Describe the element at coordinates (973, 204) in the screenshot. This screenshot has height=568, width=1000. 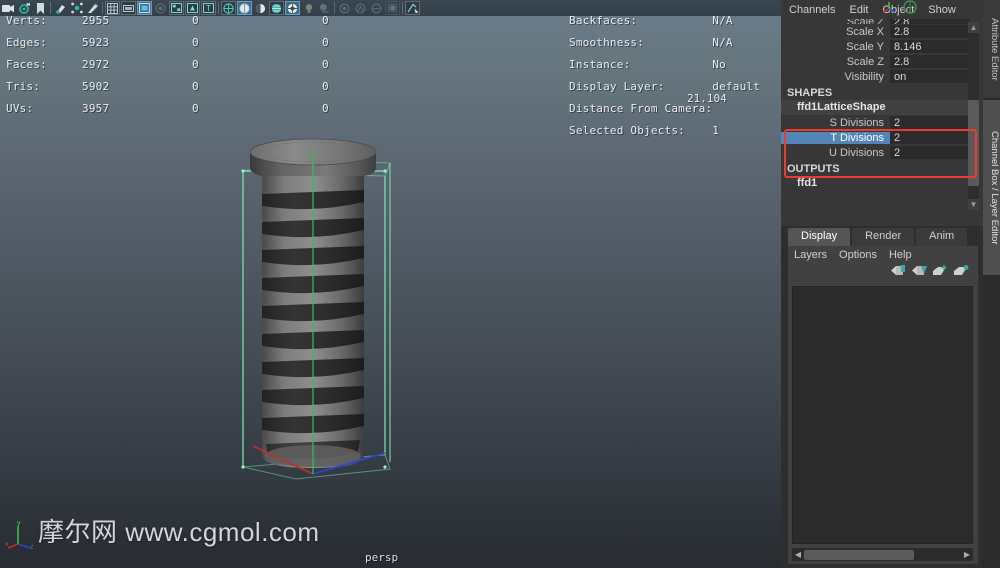
I see `scroll-down-arrow-icon: ▼` at that location.